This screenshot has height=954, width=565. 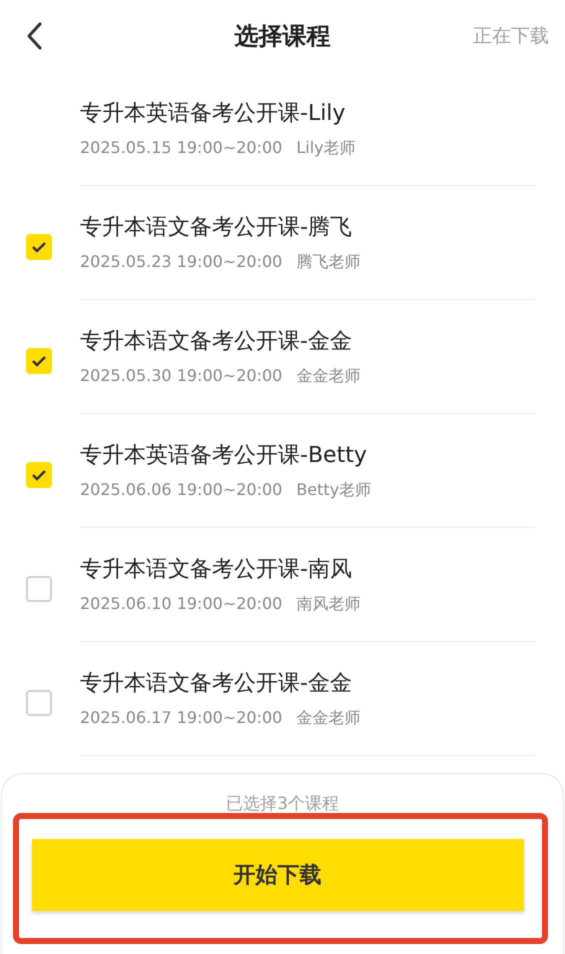 What do you see at coordinates (181, 262) in the screenshot?
I see `course-time: 2025.05.23 19:00~20:00` at bounding box center [181, 262].